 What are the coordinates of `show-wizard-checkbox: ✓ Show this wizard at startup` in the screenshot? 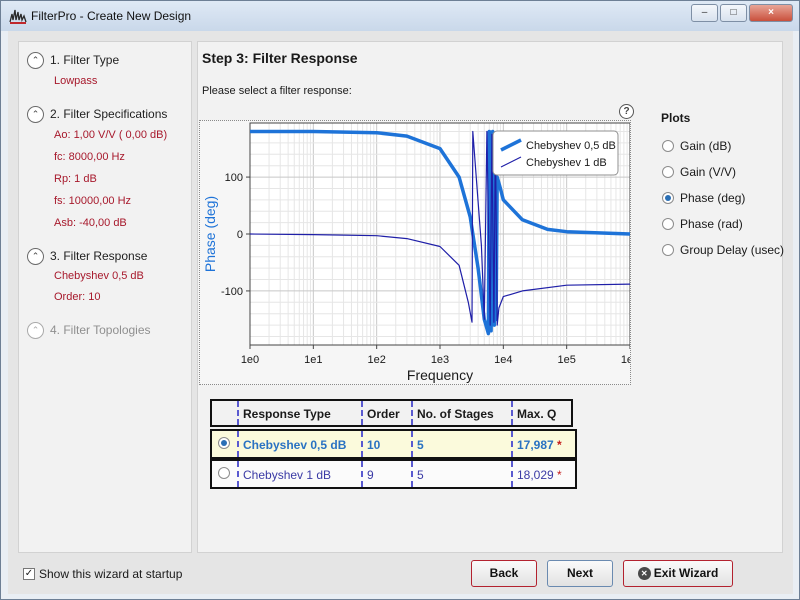 It's located at (102, 573).